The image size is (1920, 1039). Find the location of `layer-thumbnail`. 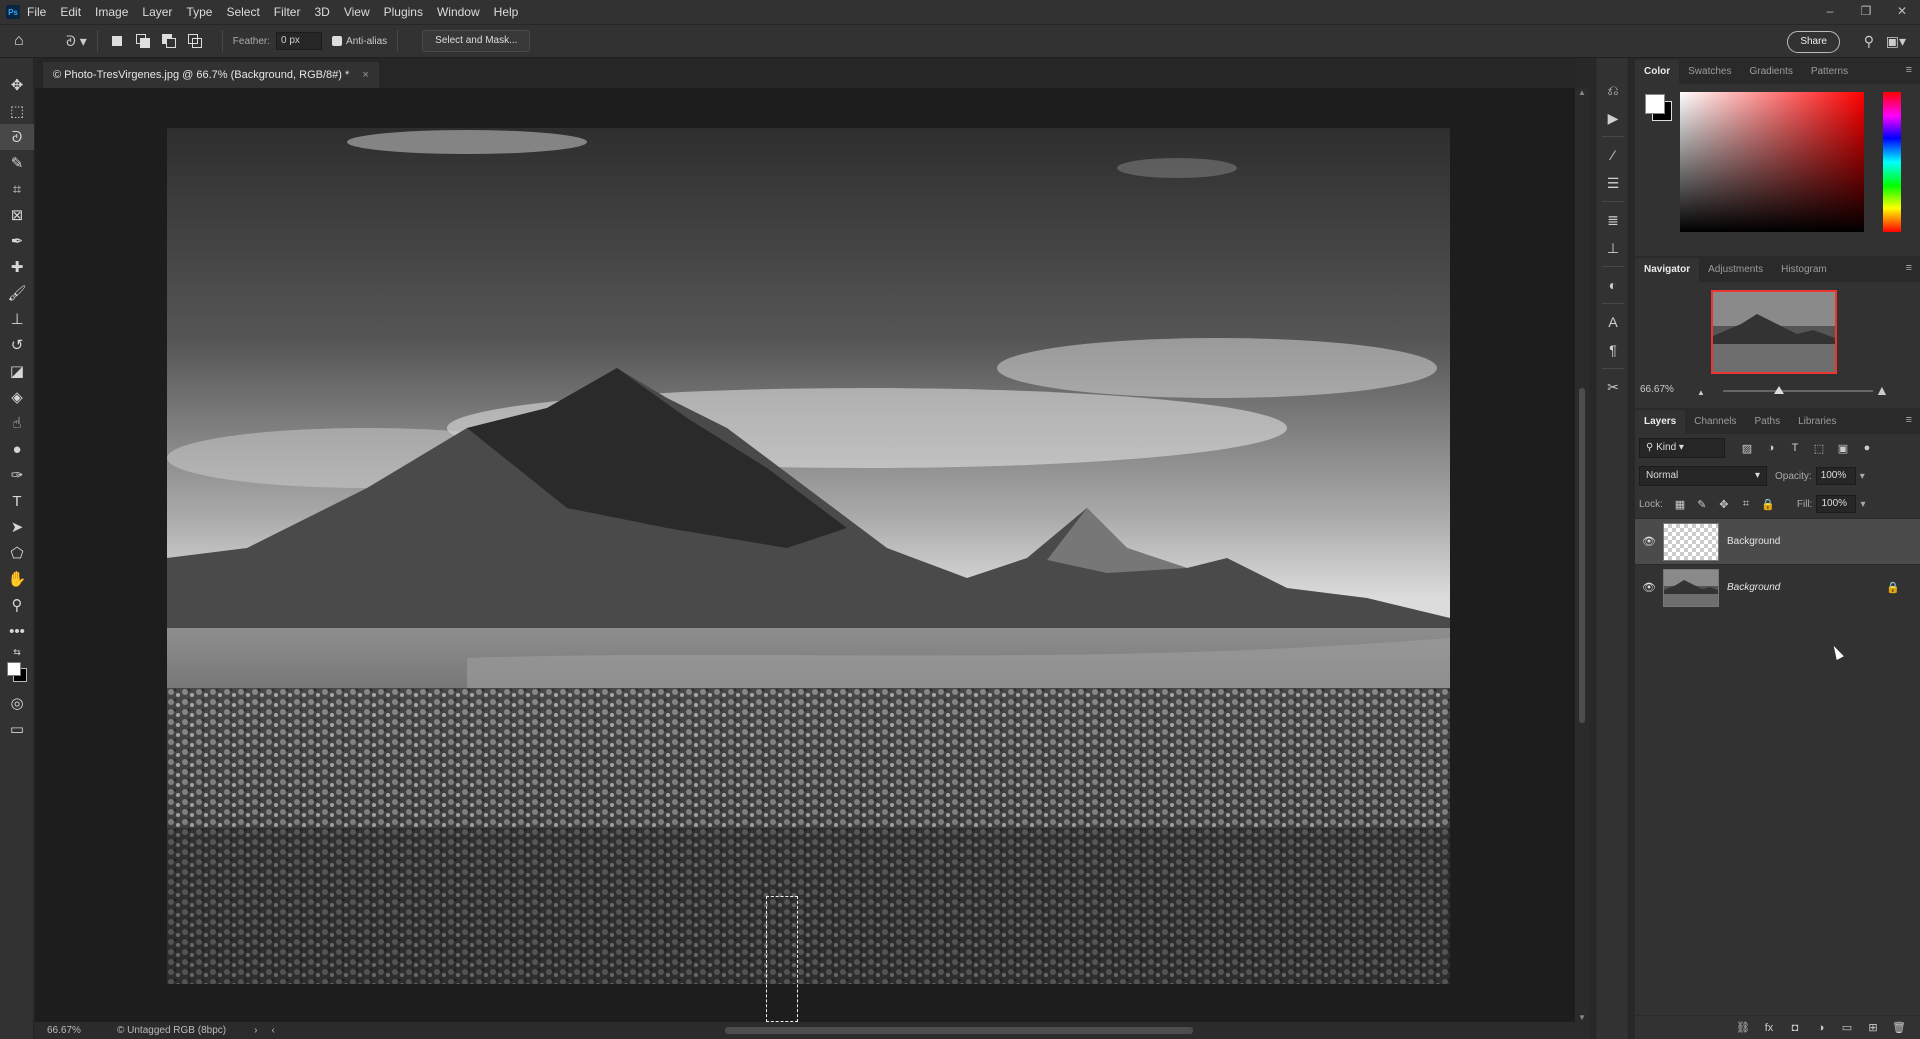

layer-thumbnail is located at coordinates (1691, 541).